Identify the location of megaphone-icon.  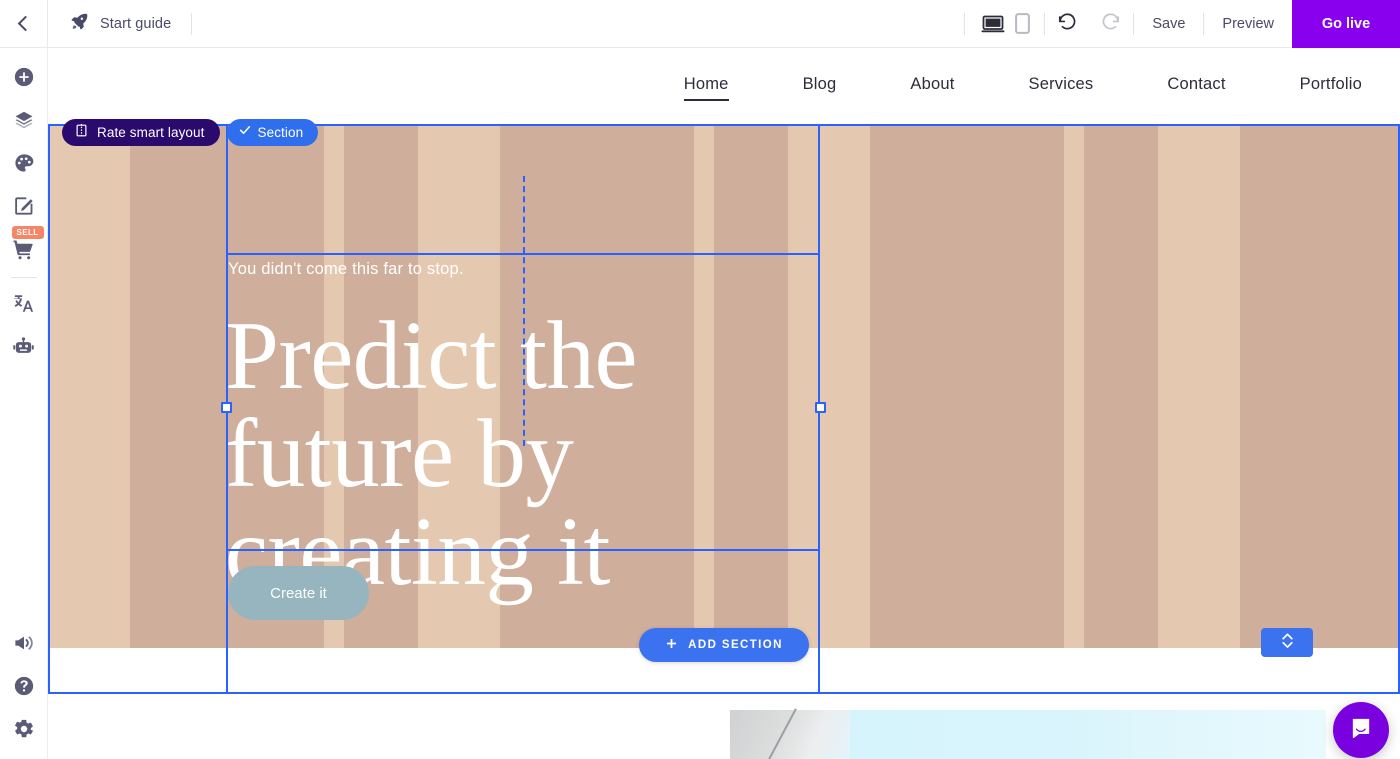
(24, 645).